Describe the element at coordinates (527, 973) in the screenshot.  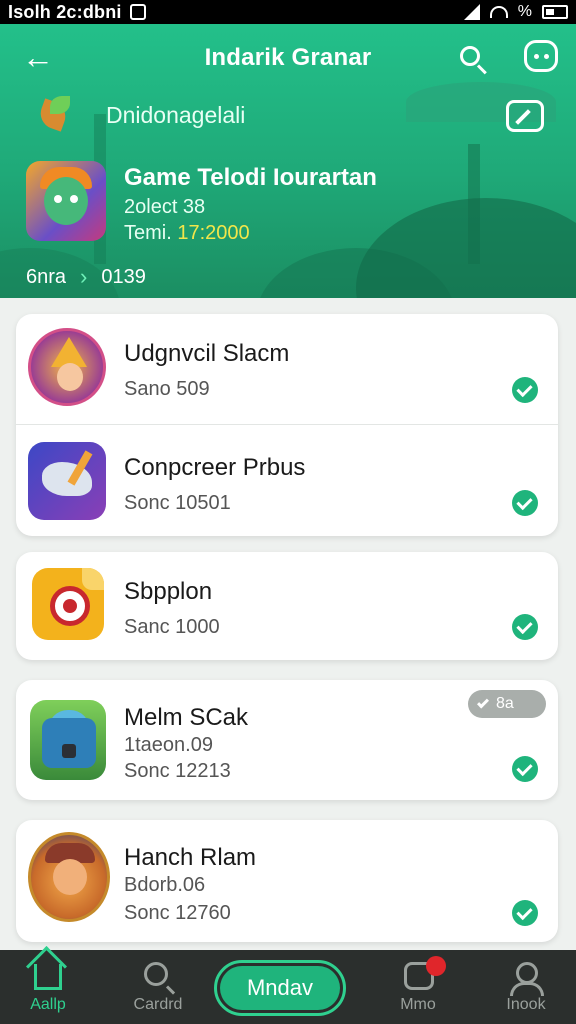
I see `profile-icon` at that location.